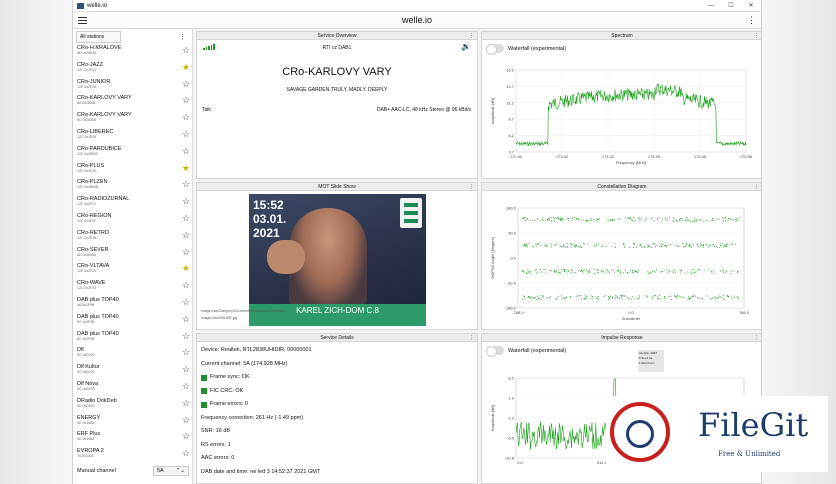 This screenshot has width=836, height=484. Describe the element at coordinates (133, 269) in the screenshot. I see `station-item: CRo-VLTAVA 12C 0x2F20 ★` at that location.